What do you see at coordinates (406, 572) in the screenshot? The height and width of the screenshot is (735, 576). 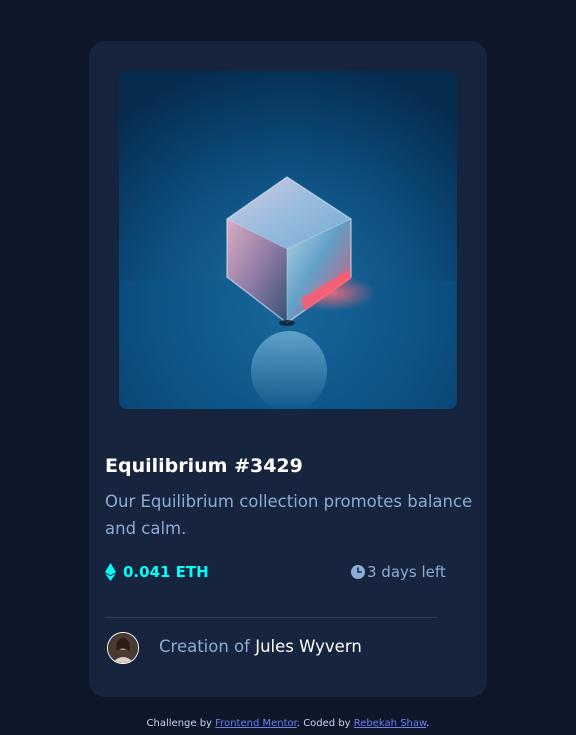 I see `time-left: 3 days left` at bounding box center [406, 572].